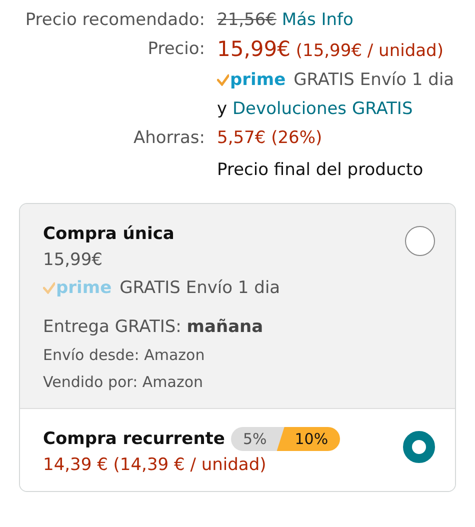  I want to click on option-price: 15,99€, so click(73, 260).